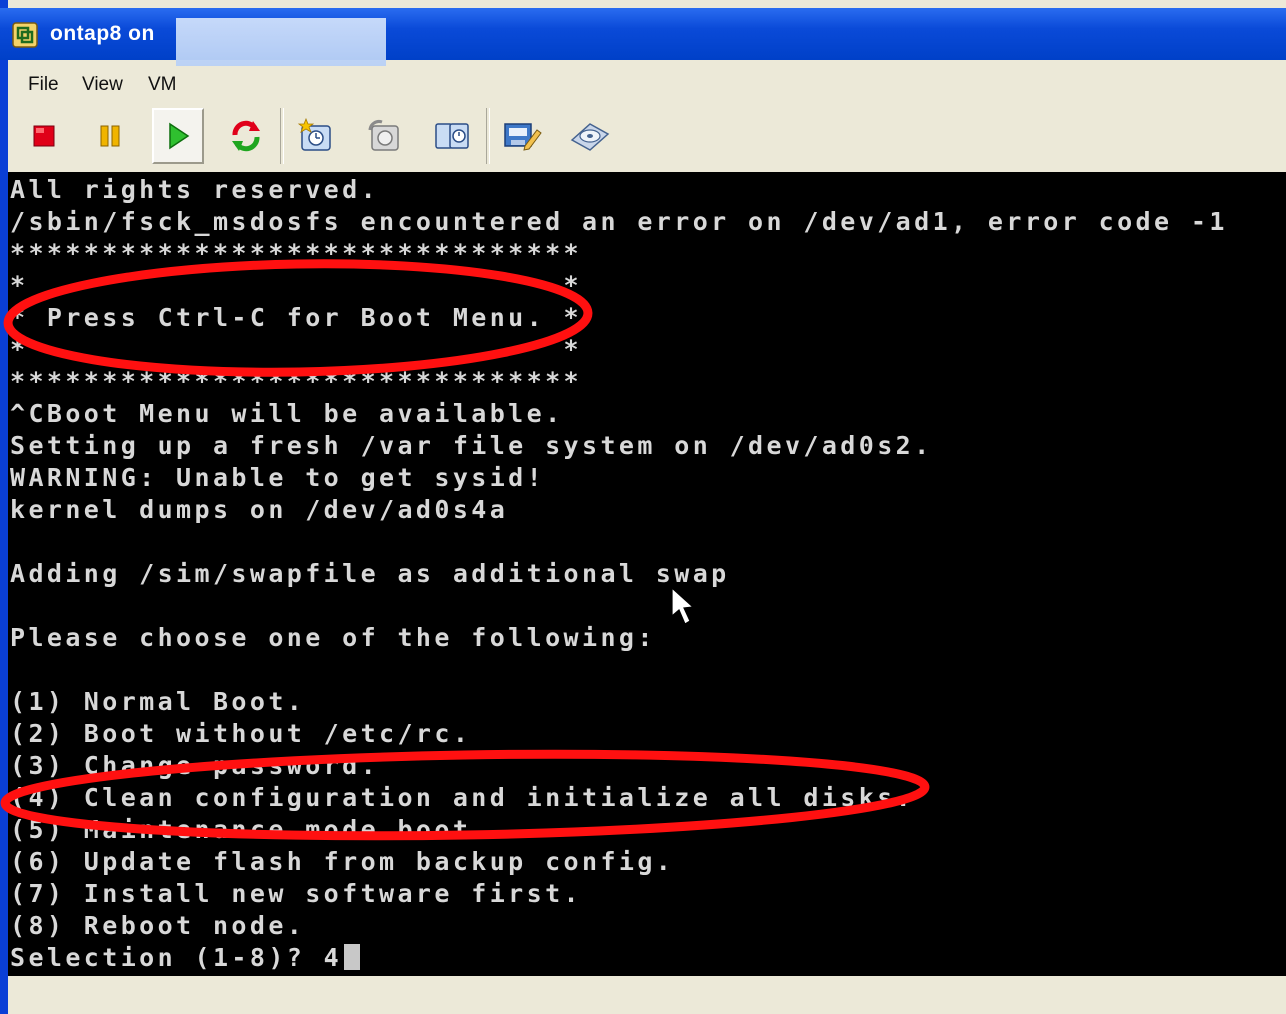  Describe the element at coordinates (102, 33) in the screenshot. I see `window-title: ontap8 on` at that location.